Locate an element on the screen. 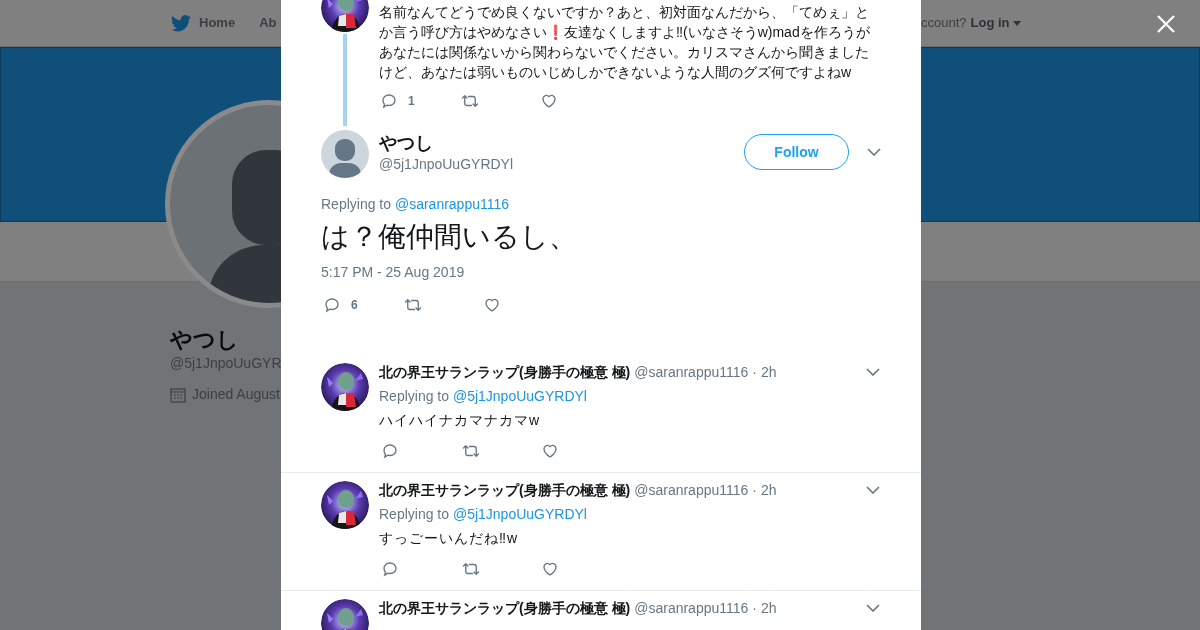 This screenshot has height=630, width=1200. tweet-text: は？俺仲間いるし、 is located at coordinates (449, 237).